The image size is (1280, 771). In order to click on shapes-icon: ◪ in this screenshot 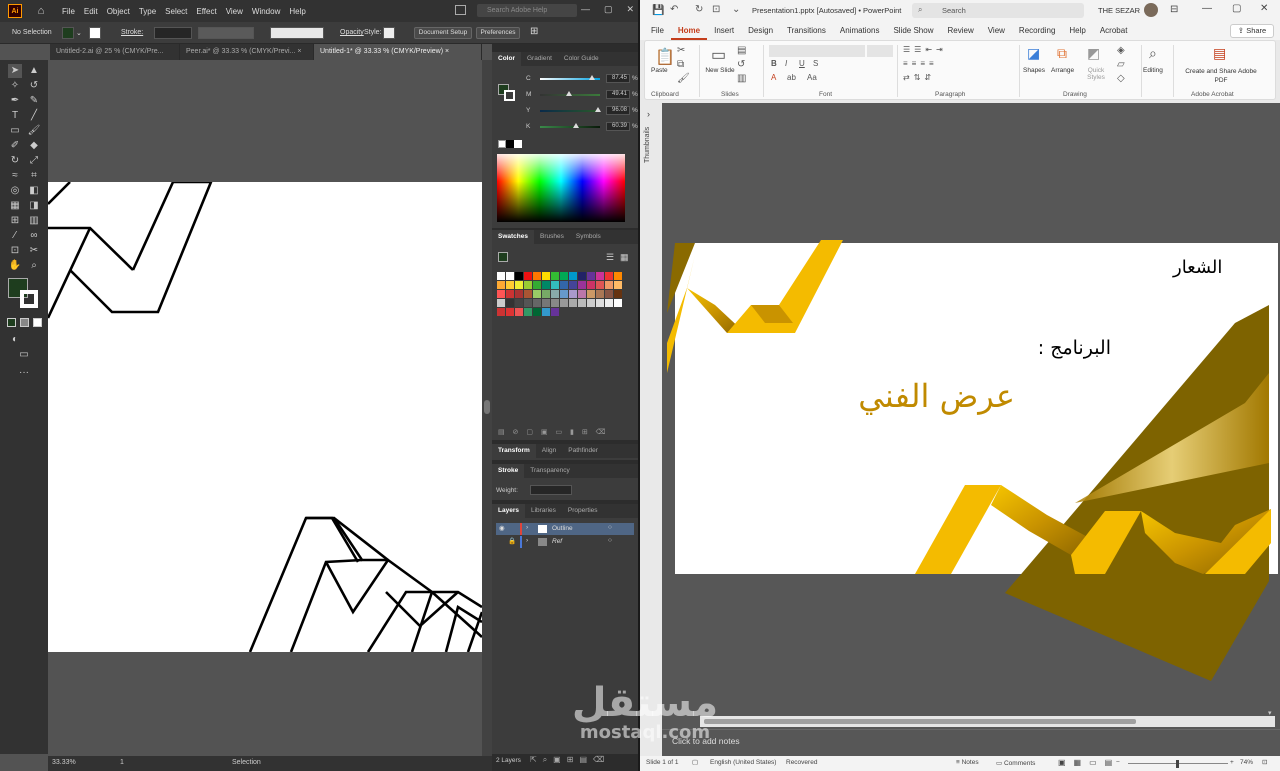, I will do `click(1033, 53)`.